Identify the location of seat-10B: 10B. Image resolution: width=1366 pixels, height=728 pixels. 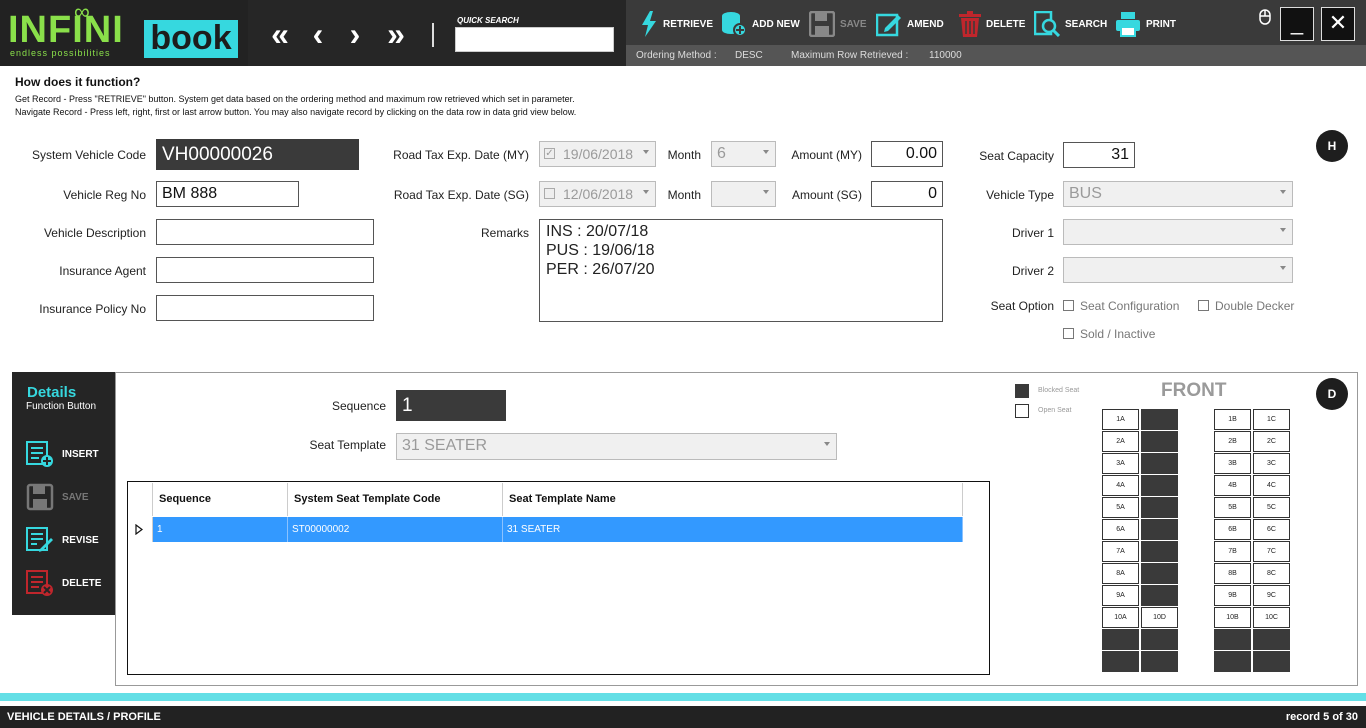
(1232, 617).